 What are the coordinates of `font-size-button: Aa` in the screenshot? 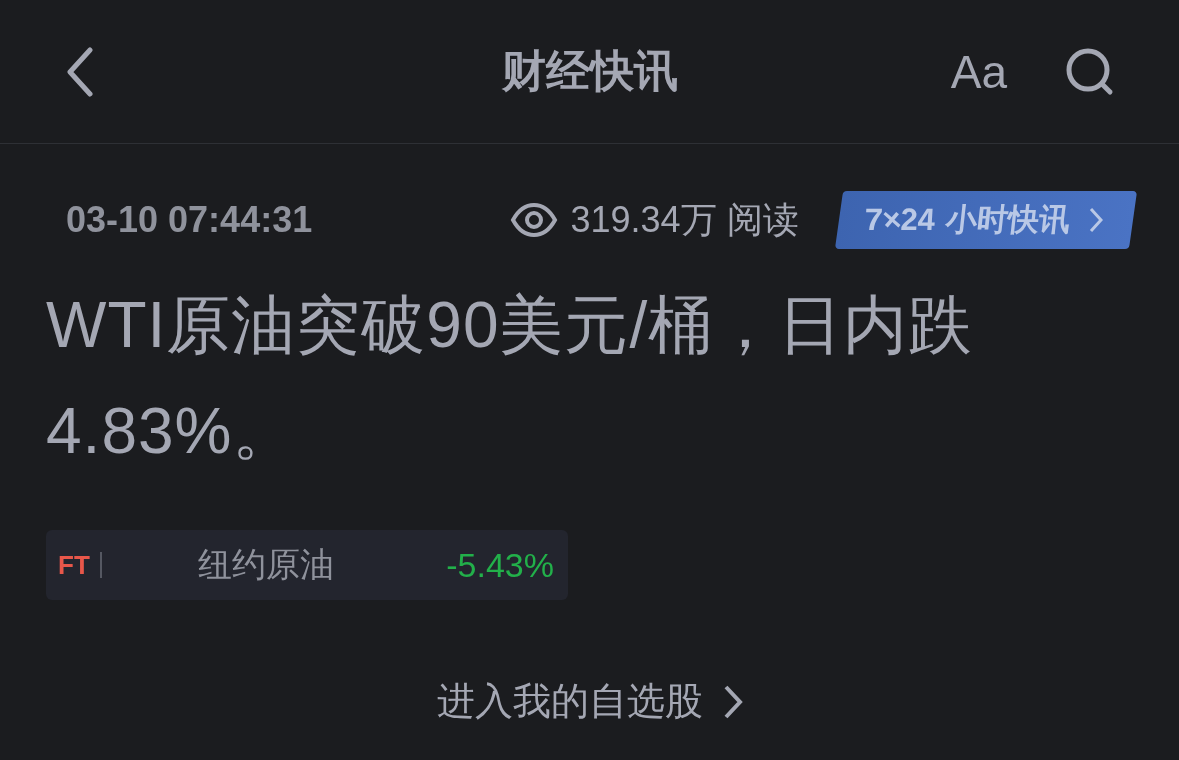 It's located at (978, 71).